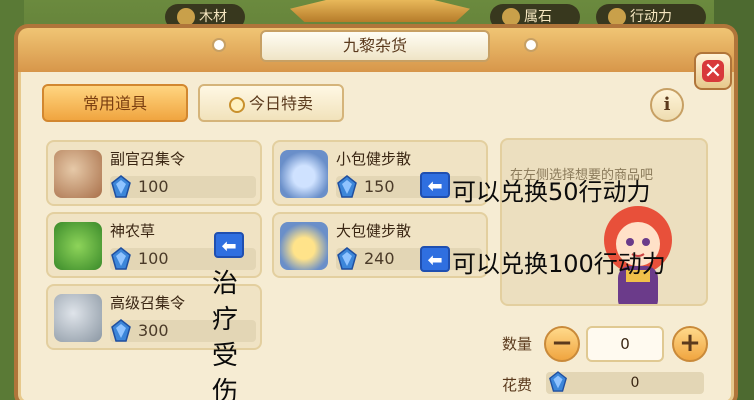  Describe the element at coordinates (380, 11) in the screenshot. I see `roof-ornament` at that location.